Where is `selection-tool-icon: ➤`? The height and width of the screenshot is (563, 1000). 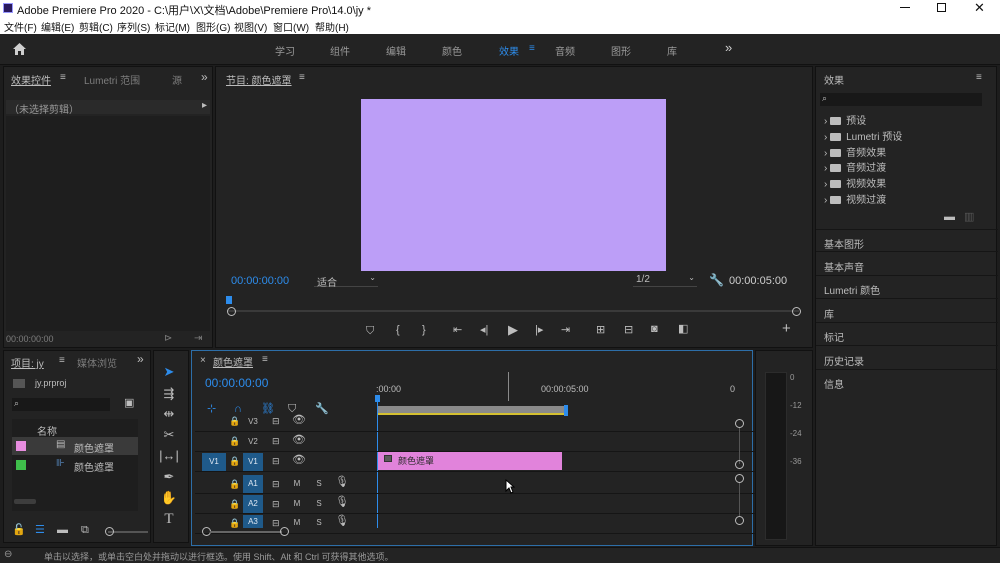
selection-tool-icon: ➤ is located at coordinates (169, 372).